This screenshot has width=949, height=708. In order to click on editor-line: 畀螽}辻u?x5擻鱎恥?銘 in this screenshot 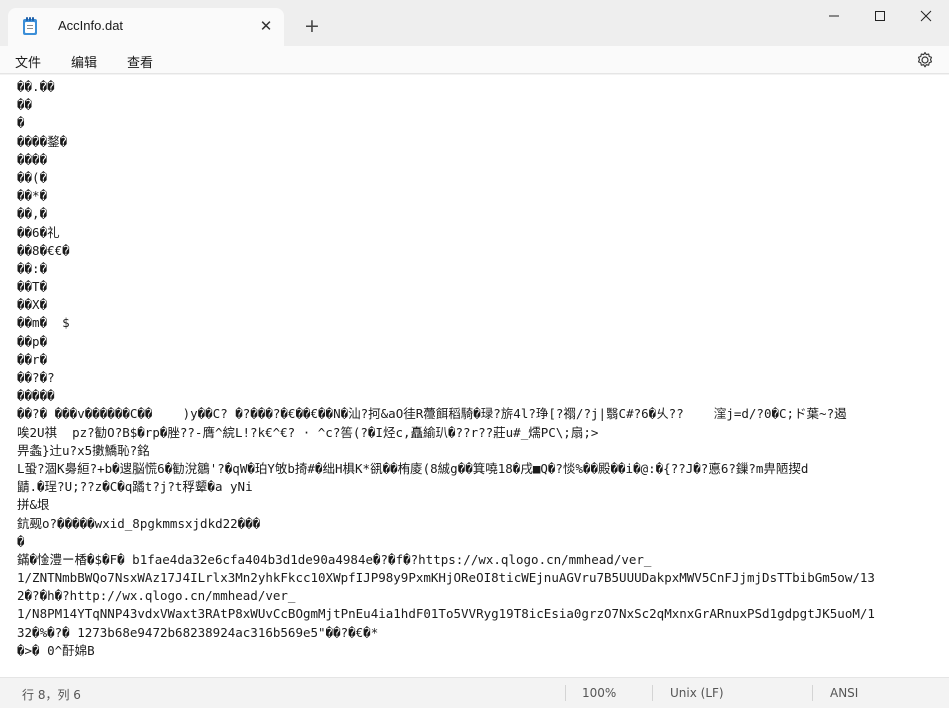, I will do `click(83, 450)`.